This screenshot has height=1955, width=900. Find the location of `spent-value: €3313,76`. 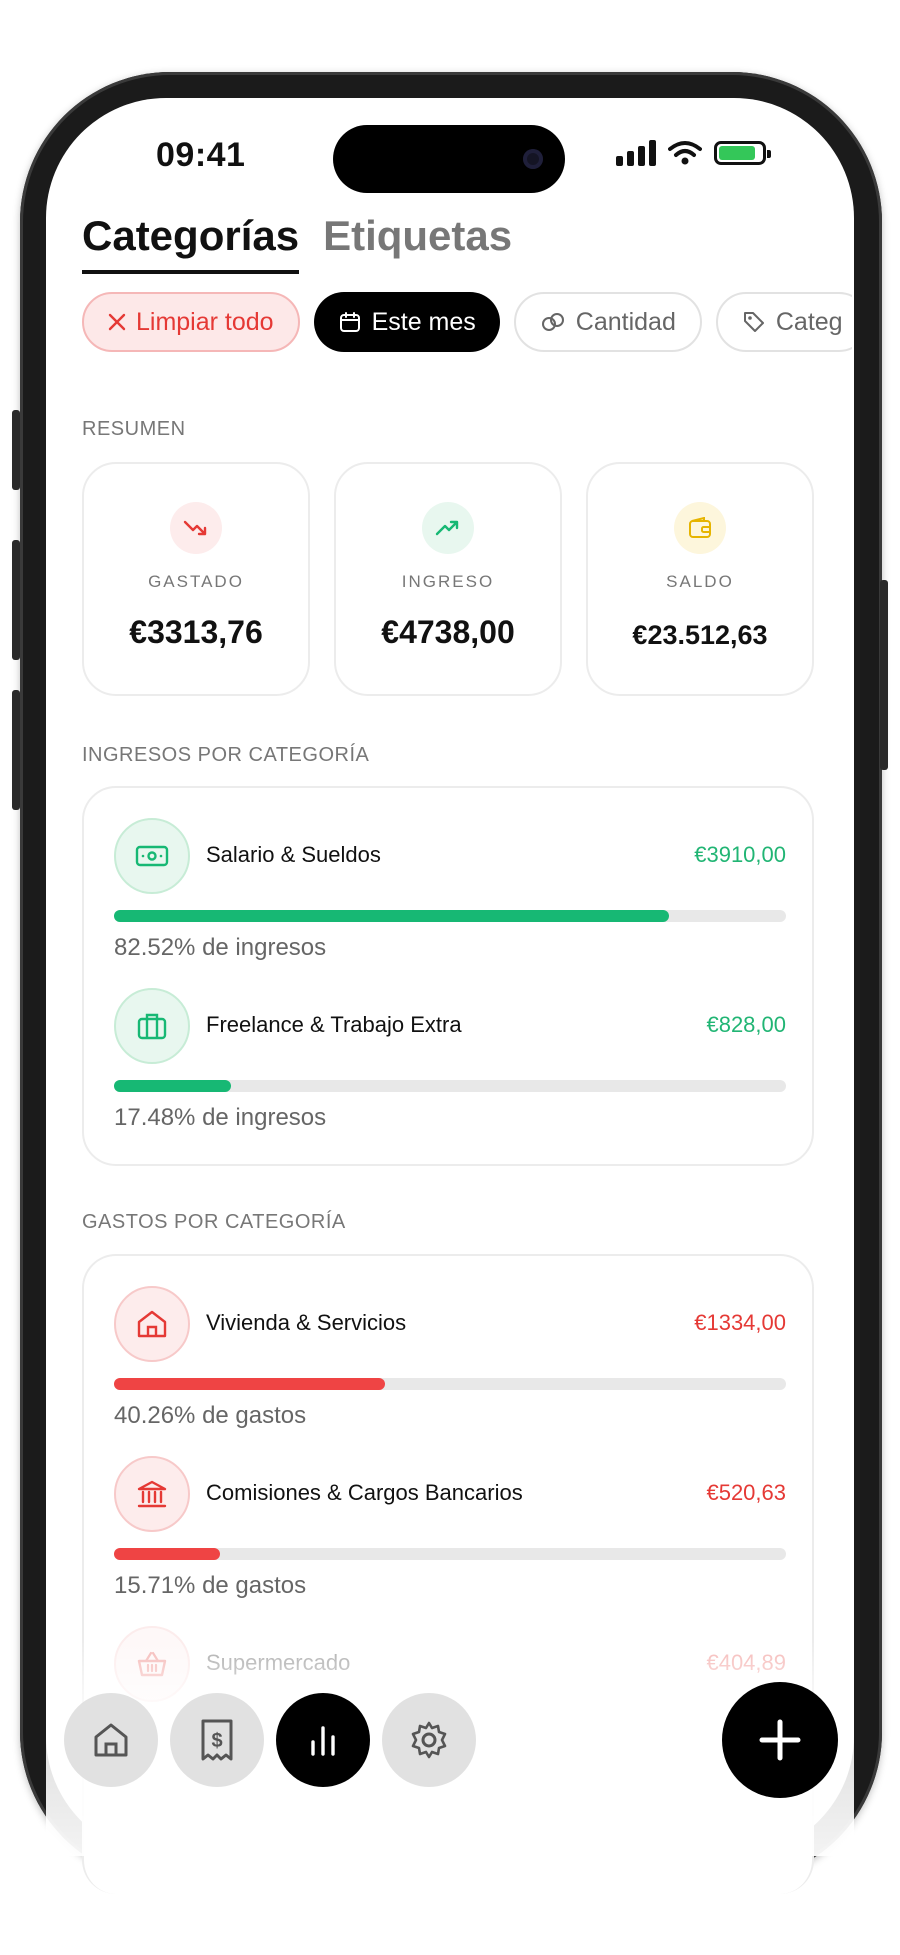

spent-value: €3313,76 is located at coordinates (196, 632).